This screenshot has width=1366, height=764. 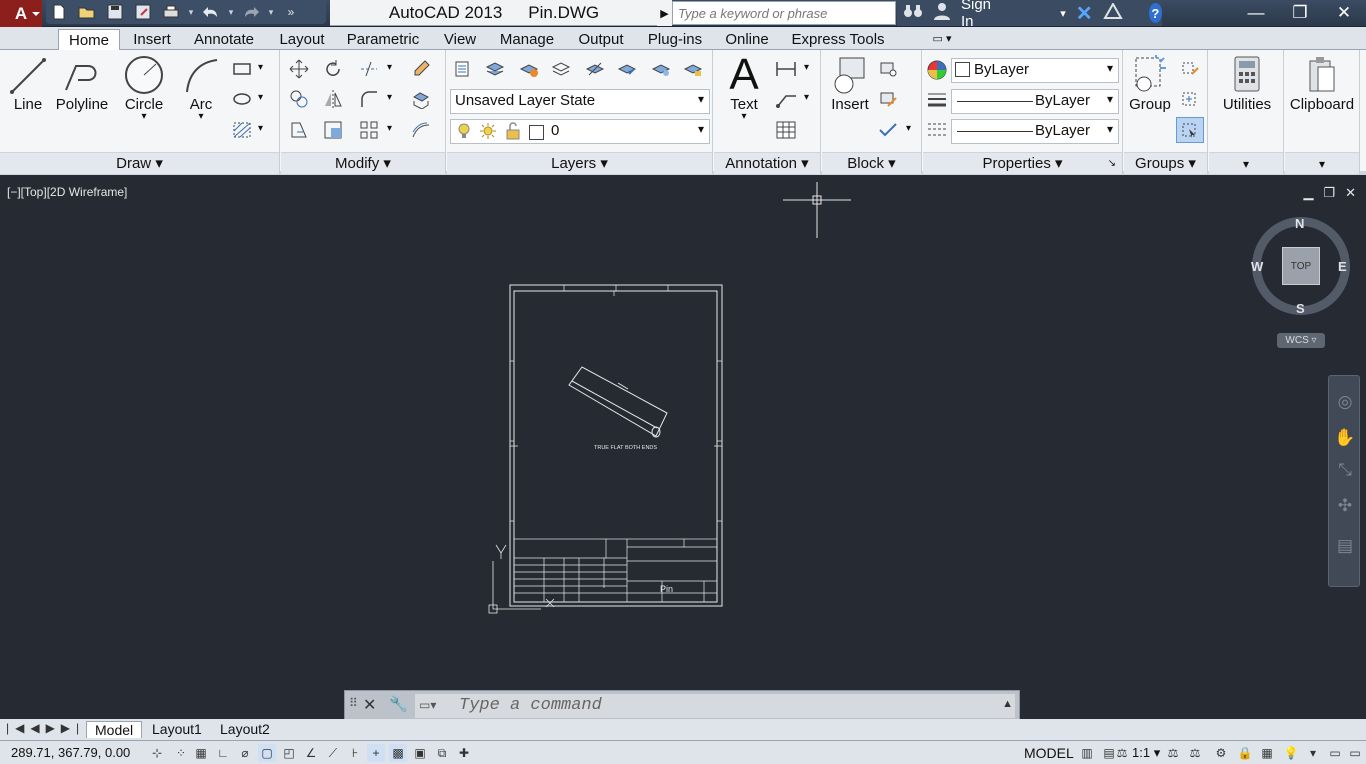 What do you see at coordinates (463, 69) in the screenshot?
I see `layer-properties-icon` at bounding box center [463, 69].